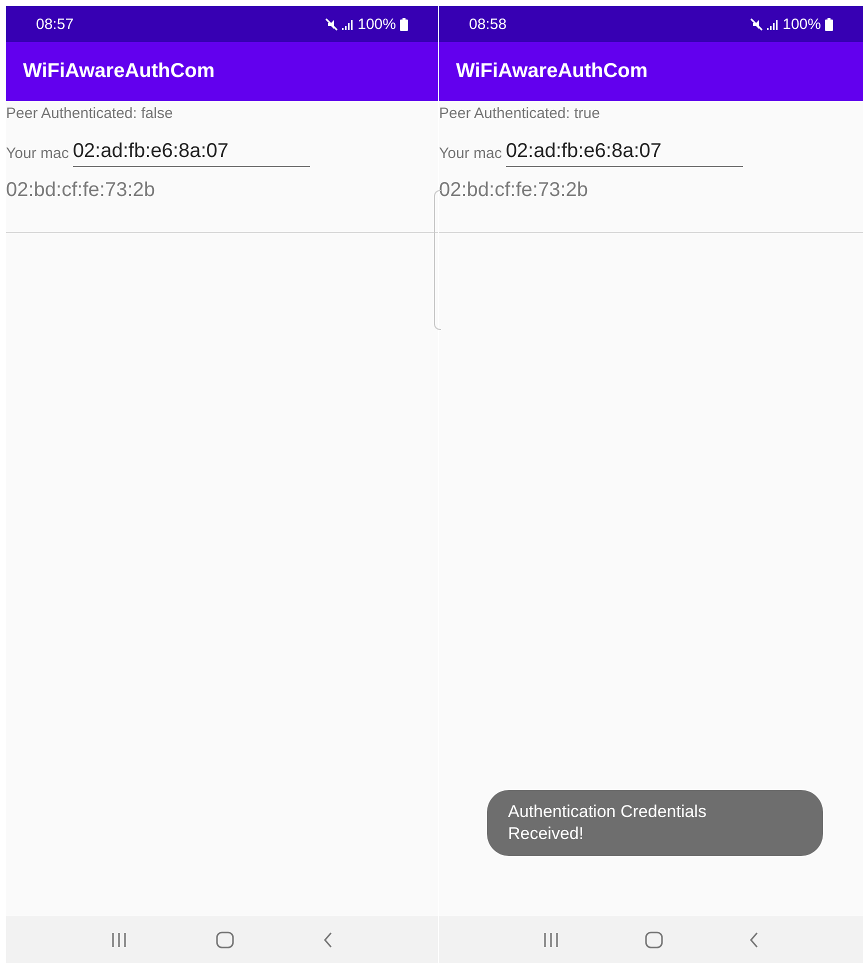 This screenshot has width=863, height=963. I want to click on peer-status-text: Peer Authenticated: true, so click(520, 113).